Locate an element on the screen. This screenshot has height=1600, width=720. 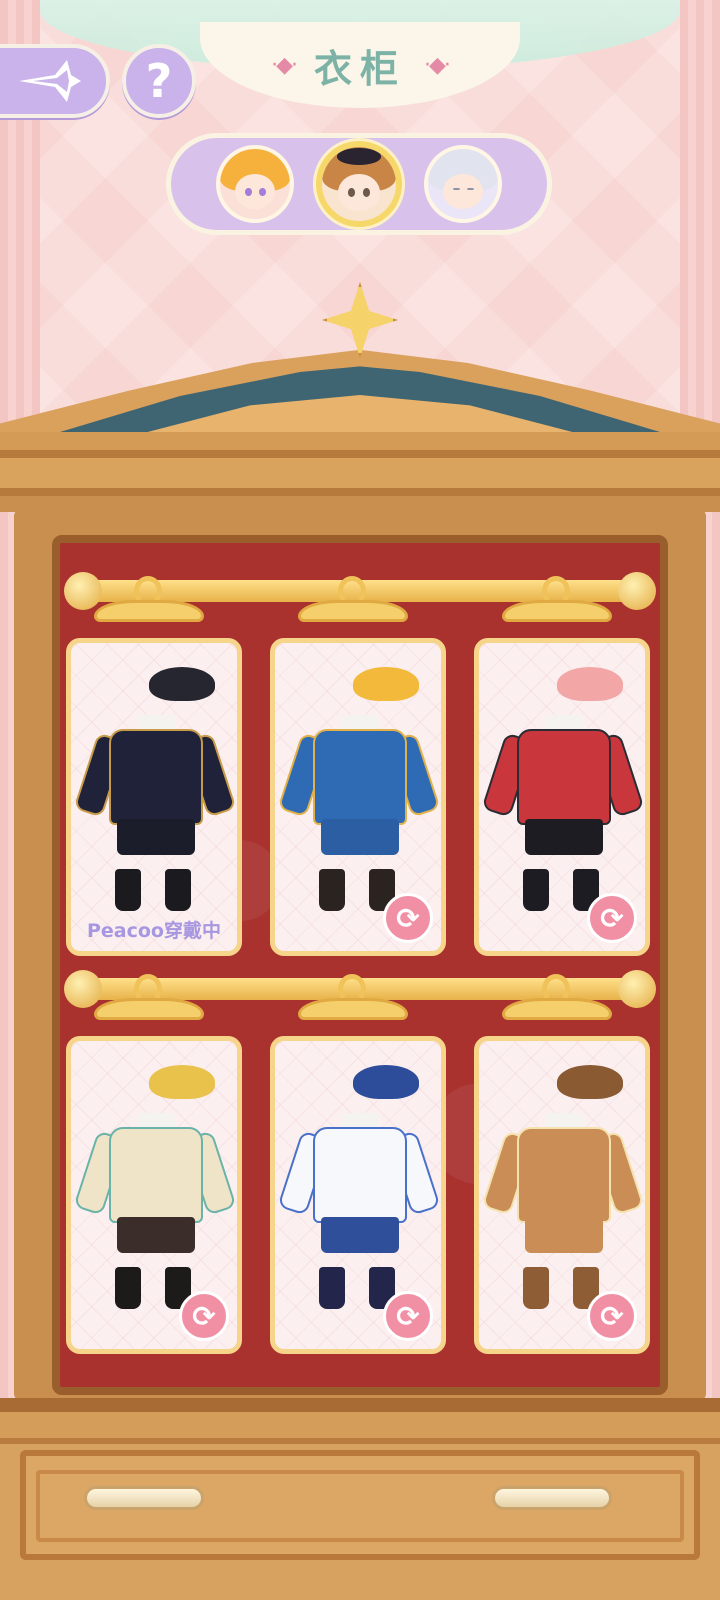
wardrobe-cornice is located at coordinates (360, 472).